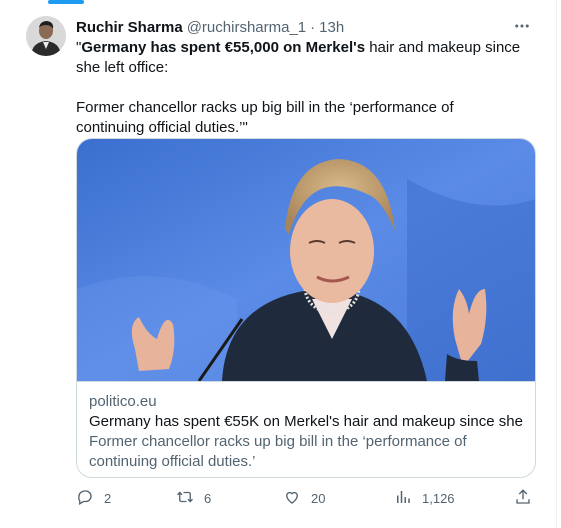 The image size is (561, 528). What do you see at coordinates (280, 3) in the screenshot?
I see `top-strip` at bounding box center [280, 3].